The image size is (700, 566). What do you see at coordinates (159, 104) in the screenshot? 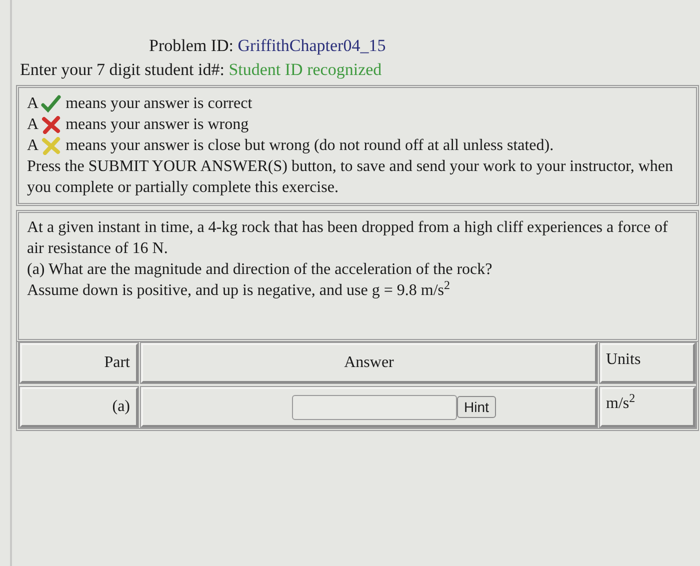
I see `legend-text: means your answer is correct` at bounding box center [159, 104].